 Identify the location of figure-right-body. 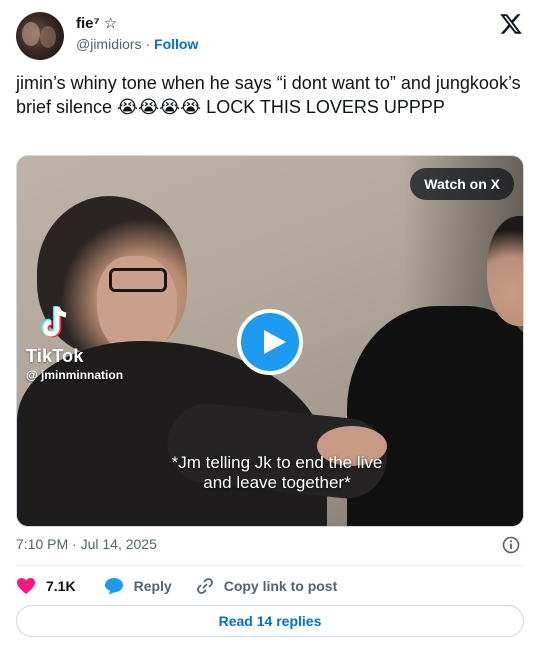
(435, 416).